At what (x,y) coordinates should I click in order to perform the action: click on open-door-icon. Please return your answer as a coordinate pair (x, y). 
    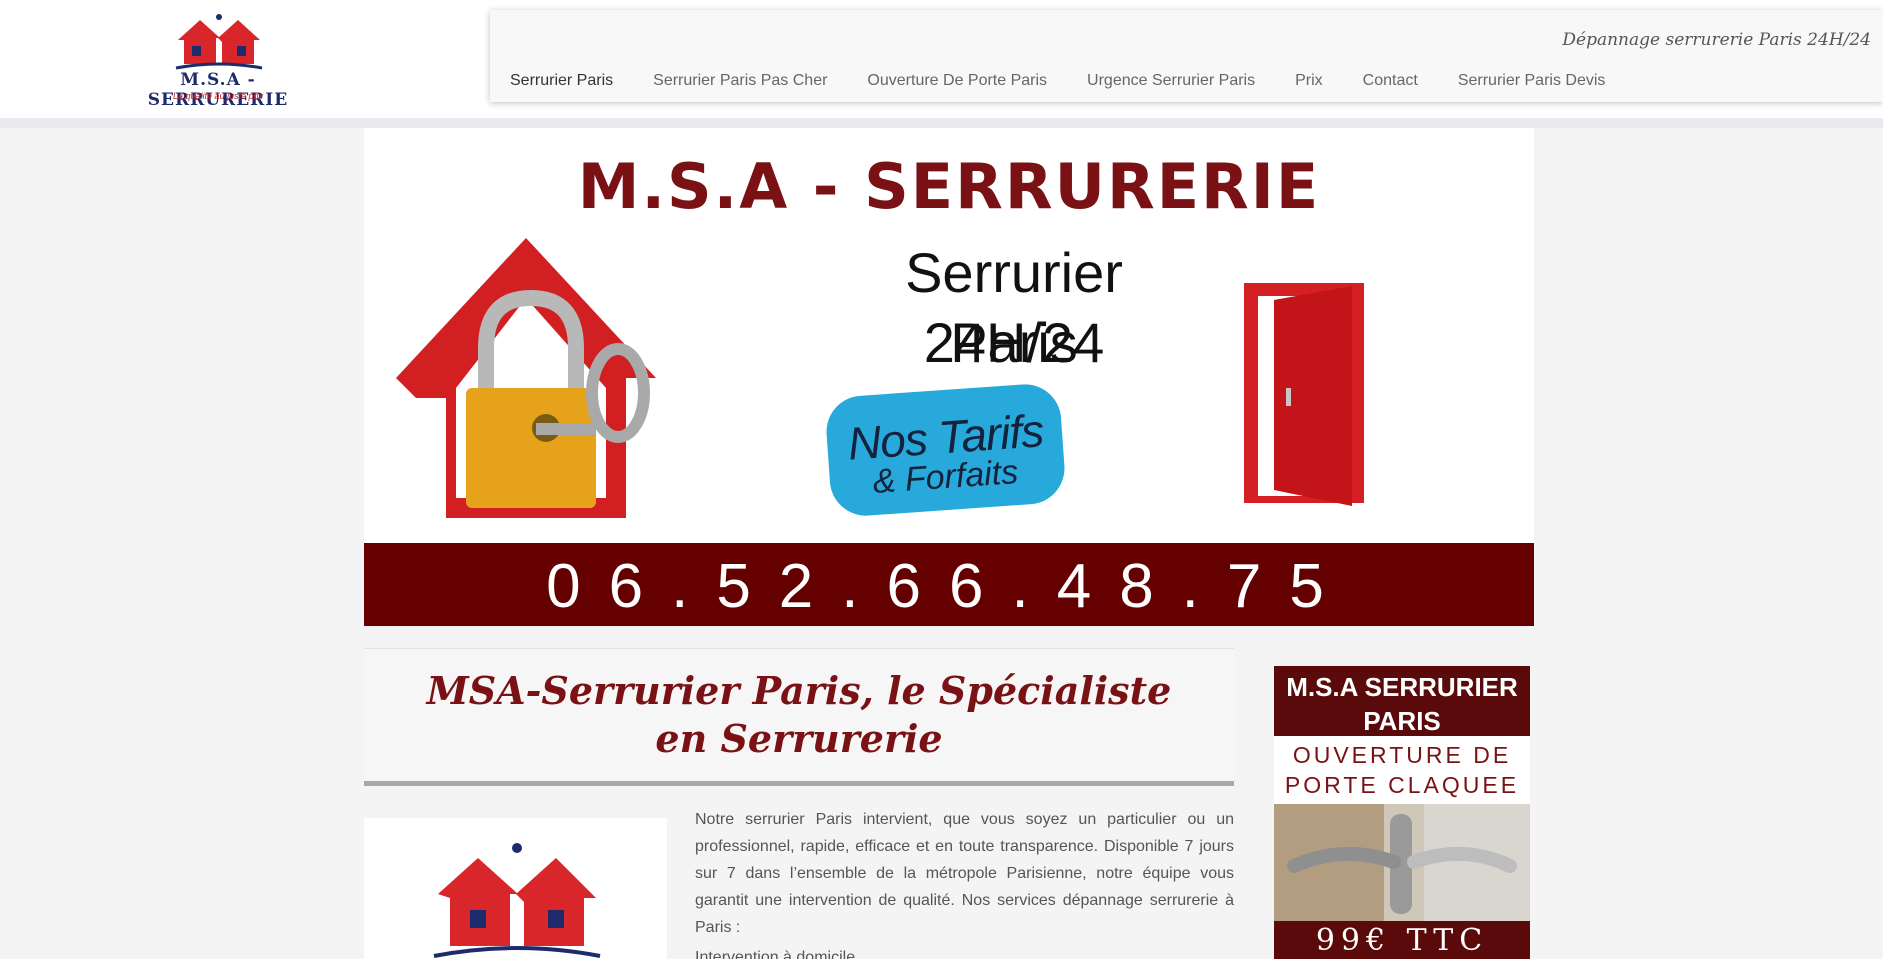
    Looking at the image, I should click on (1304, 394).